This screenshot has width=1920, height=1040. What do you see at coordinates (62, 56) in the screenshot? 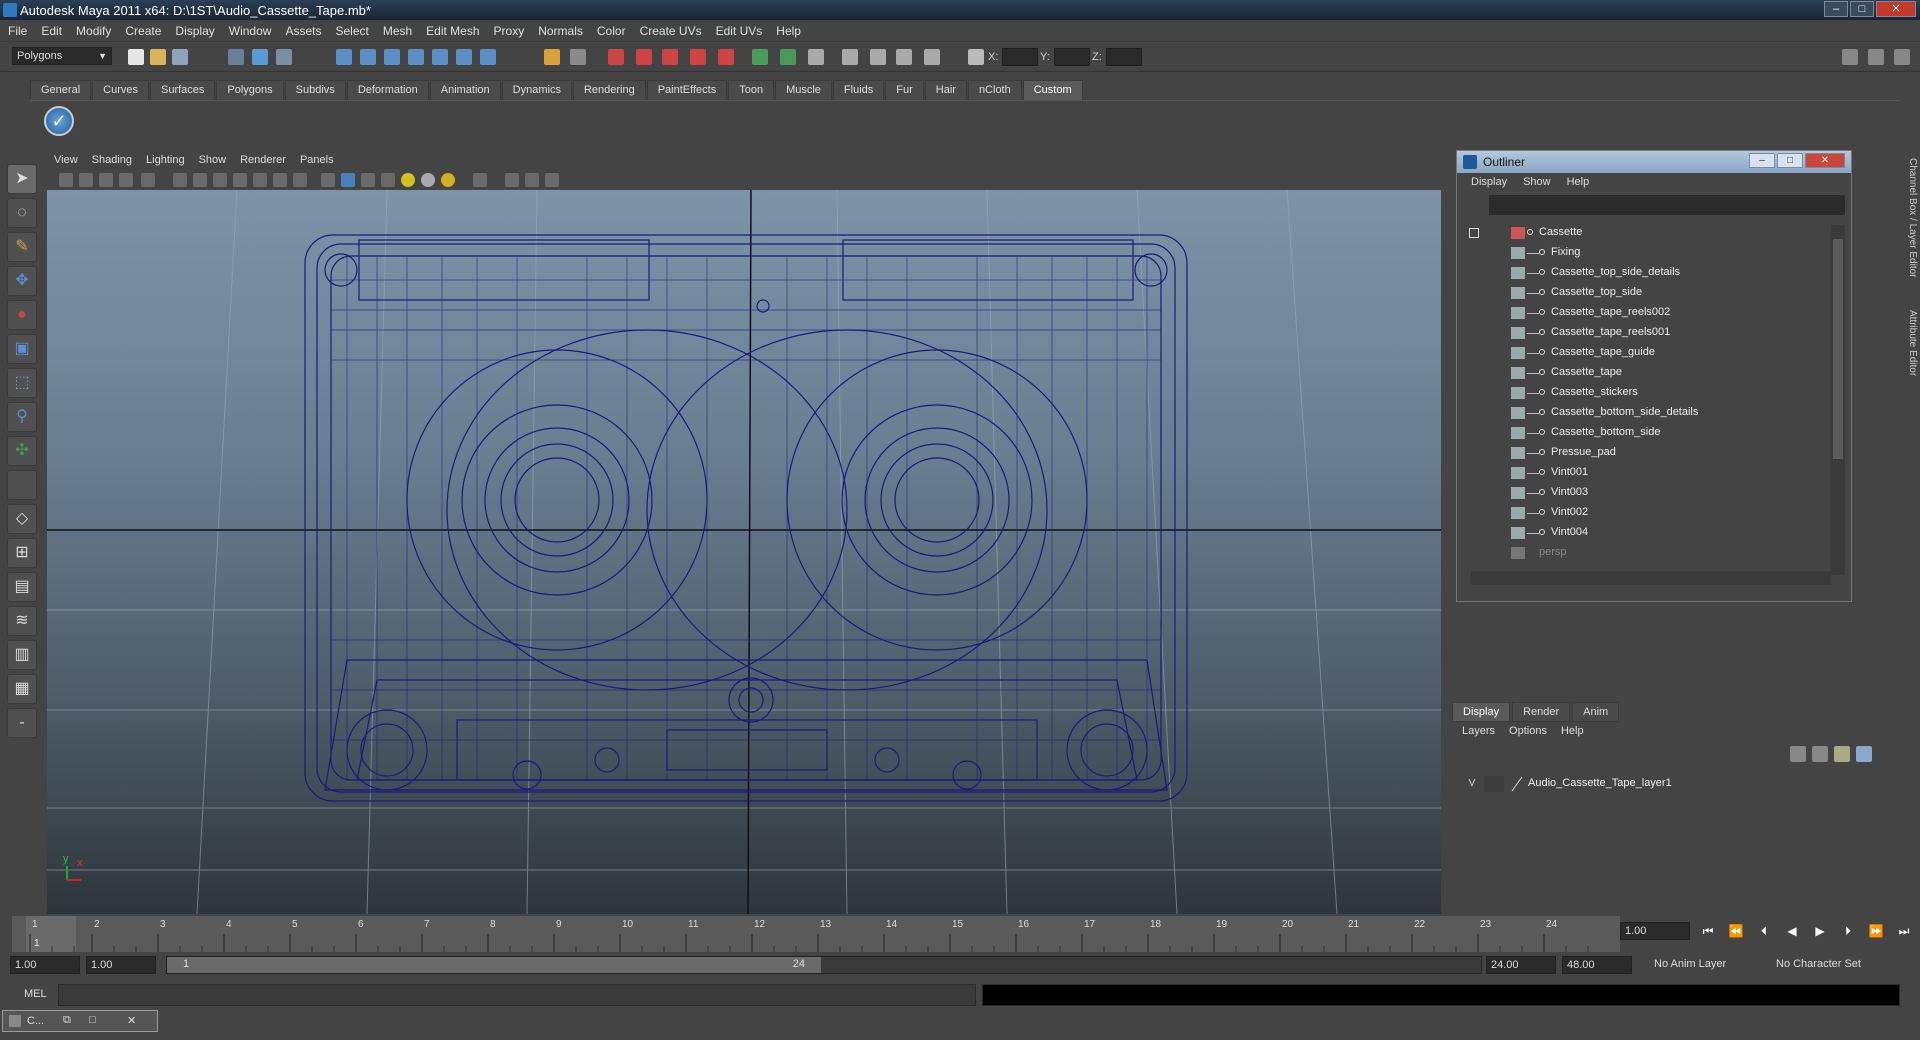
I see `menu-set-select: Polygons ▼` at bounding box center [62, 56].